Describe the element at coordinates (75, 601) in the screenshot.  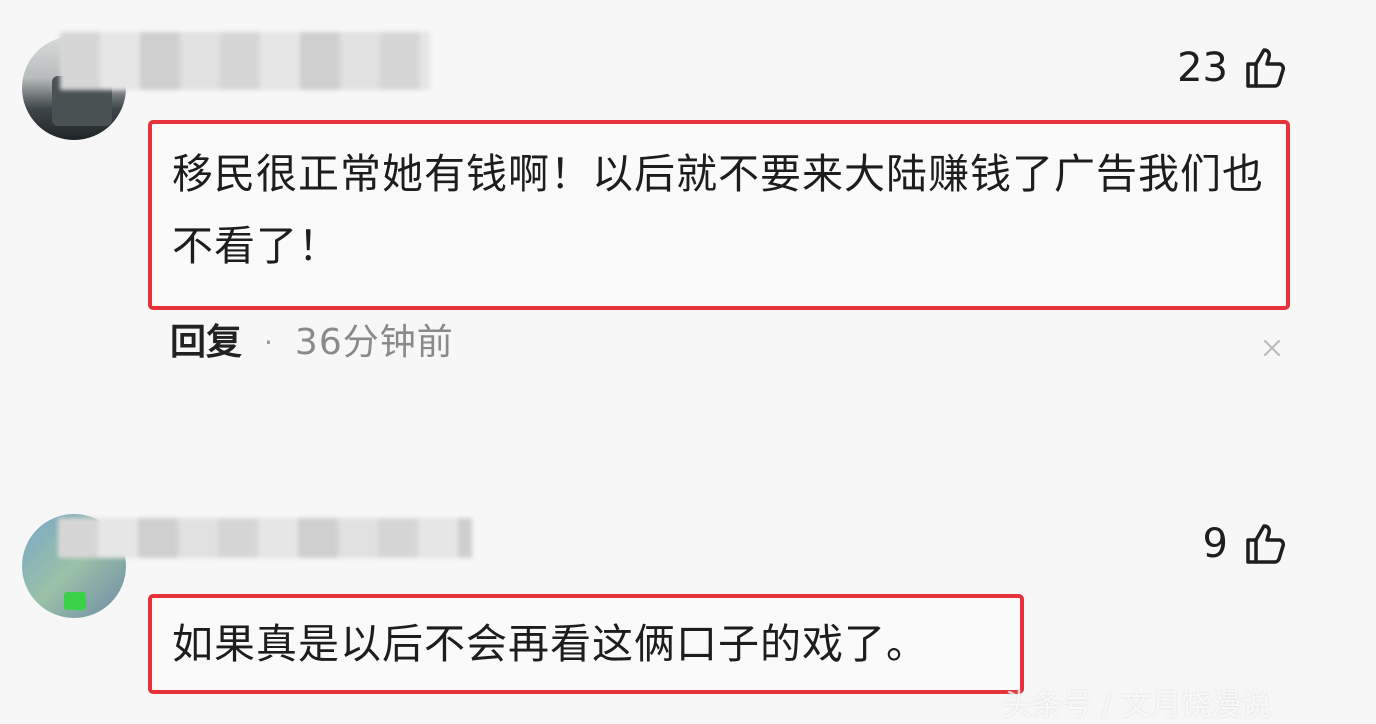
I see `avatar-image-detail` at that location.